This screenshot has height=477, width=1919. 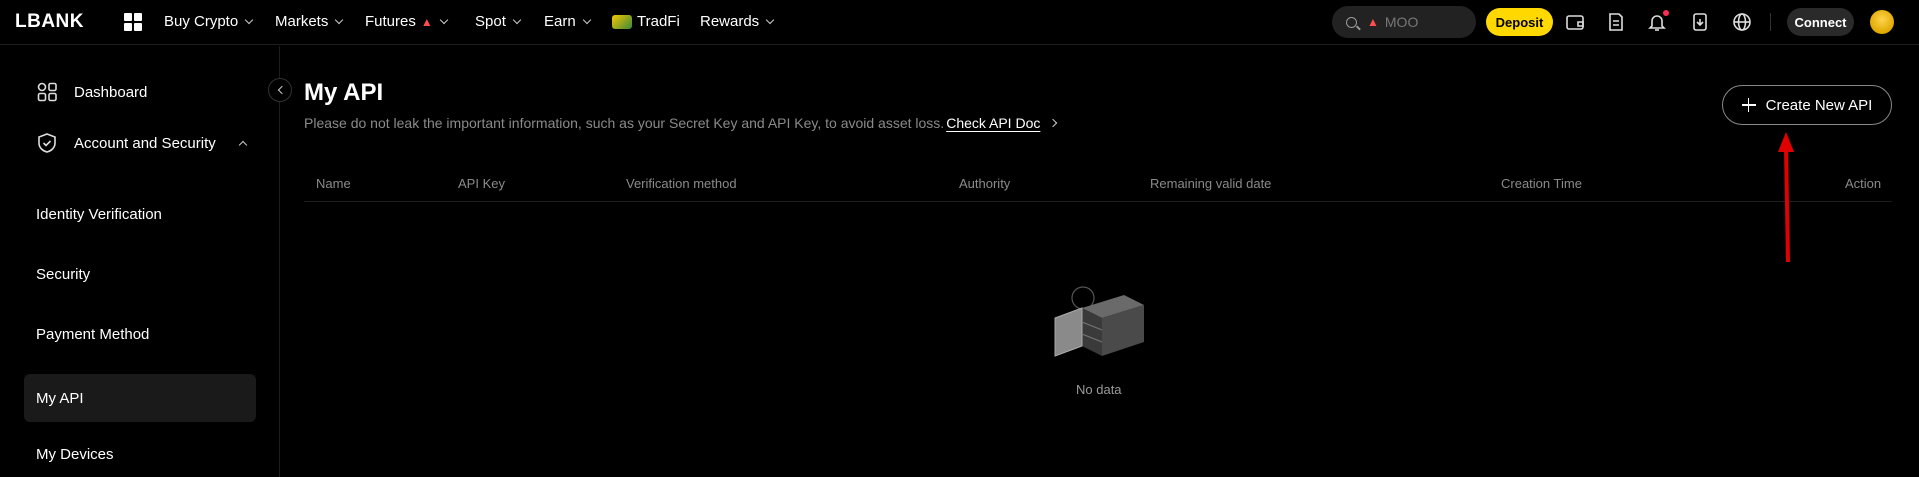 I want to click on shield-icon, so click(x=47, y=143).